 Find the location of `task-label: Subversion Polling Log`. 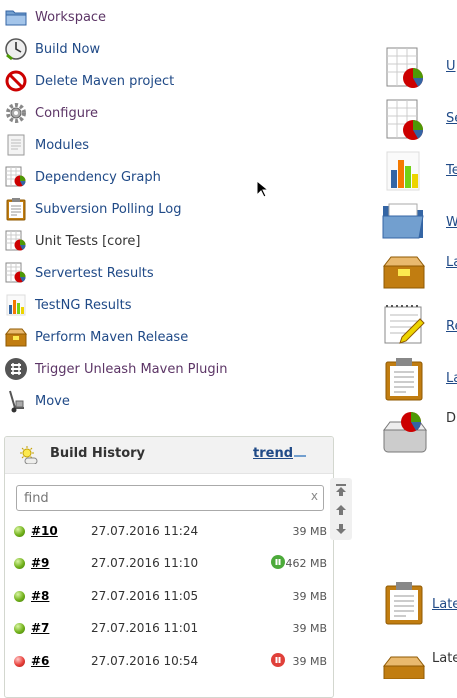

task-label: Subversion Polling Log is located at coordinates (108, 209).